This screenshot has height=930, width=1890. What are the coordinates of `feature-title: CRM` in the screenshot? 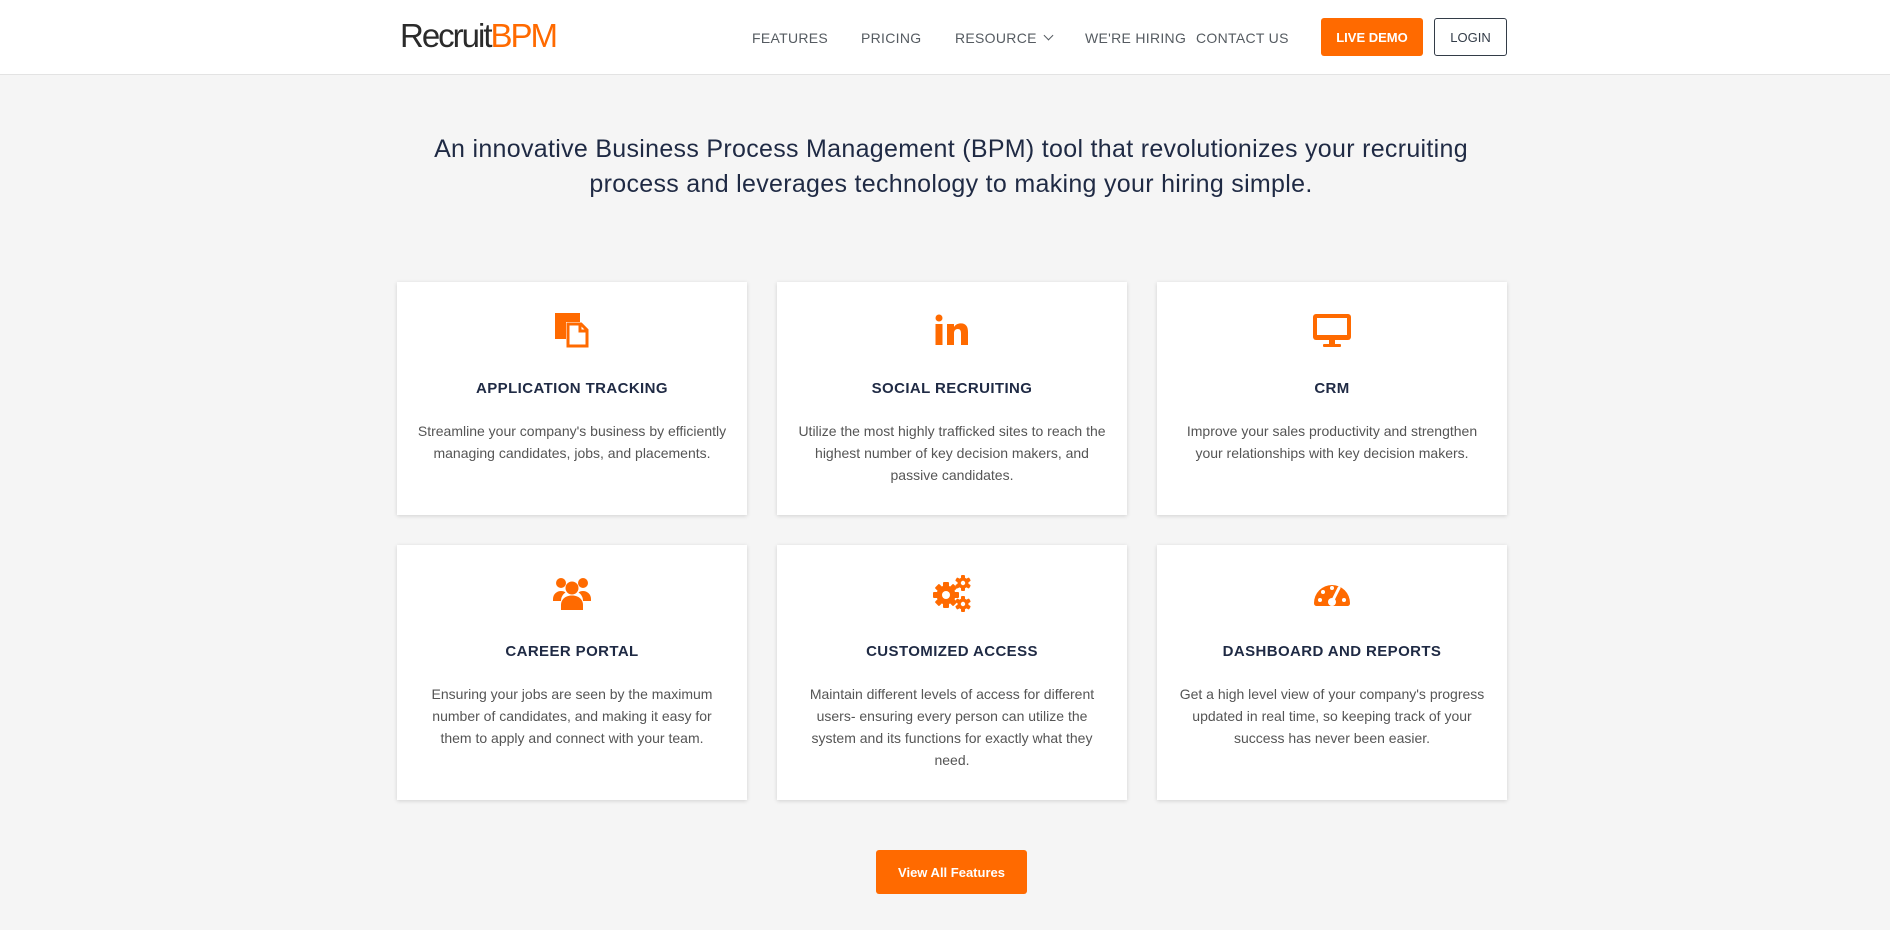 It's located at (1332, 388).